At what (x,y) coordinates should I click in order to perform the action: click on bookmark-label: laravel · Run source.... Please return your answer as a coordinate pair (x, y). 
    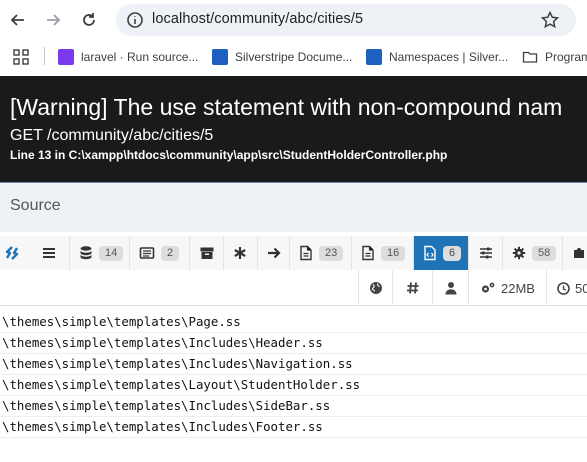
    Looking at the image, I should click on (140, 57).